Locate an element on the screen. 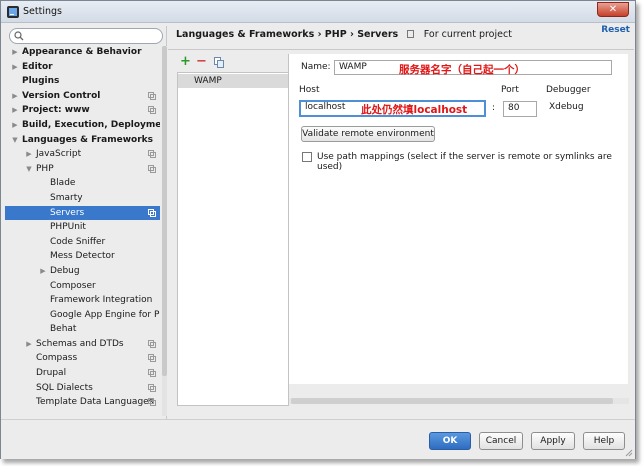  tree-item: ▶ Version Control is located at coordinates (82, 96).